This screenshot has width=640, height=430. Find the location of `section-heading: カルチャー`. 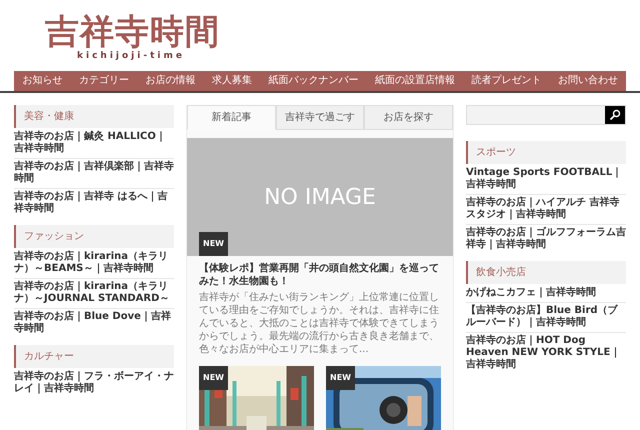

section-heading: カルチャー is located at coordinates (94, 356).